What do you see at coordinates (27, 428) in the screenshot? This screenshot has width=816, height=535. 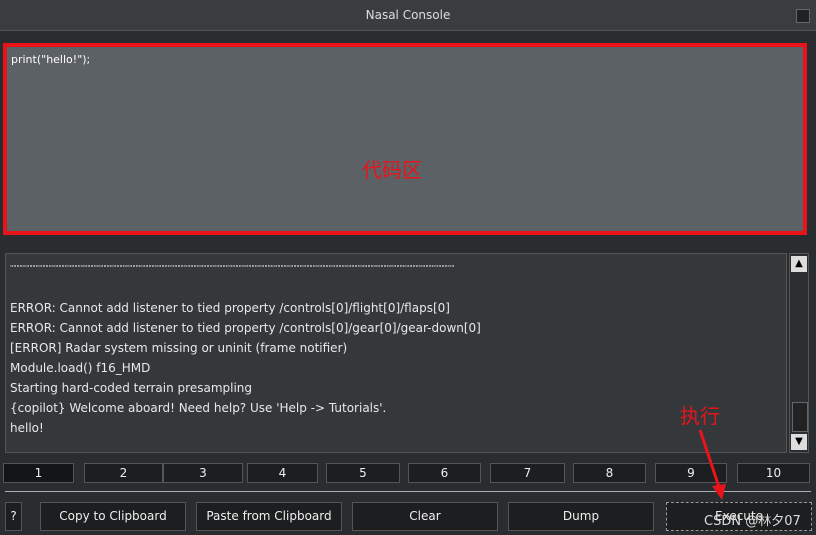 I see `log-line: hello!` at bounding box center [27, 428].